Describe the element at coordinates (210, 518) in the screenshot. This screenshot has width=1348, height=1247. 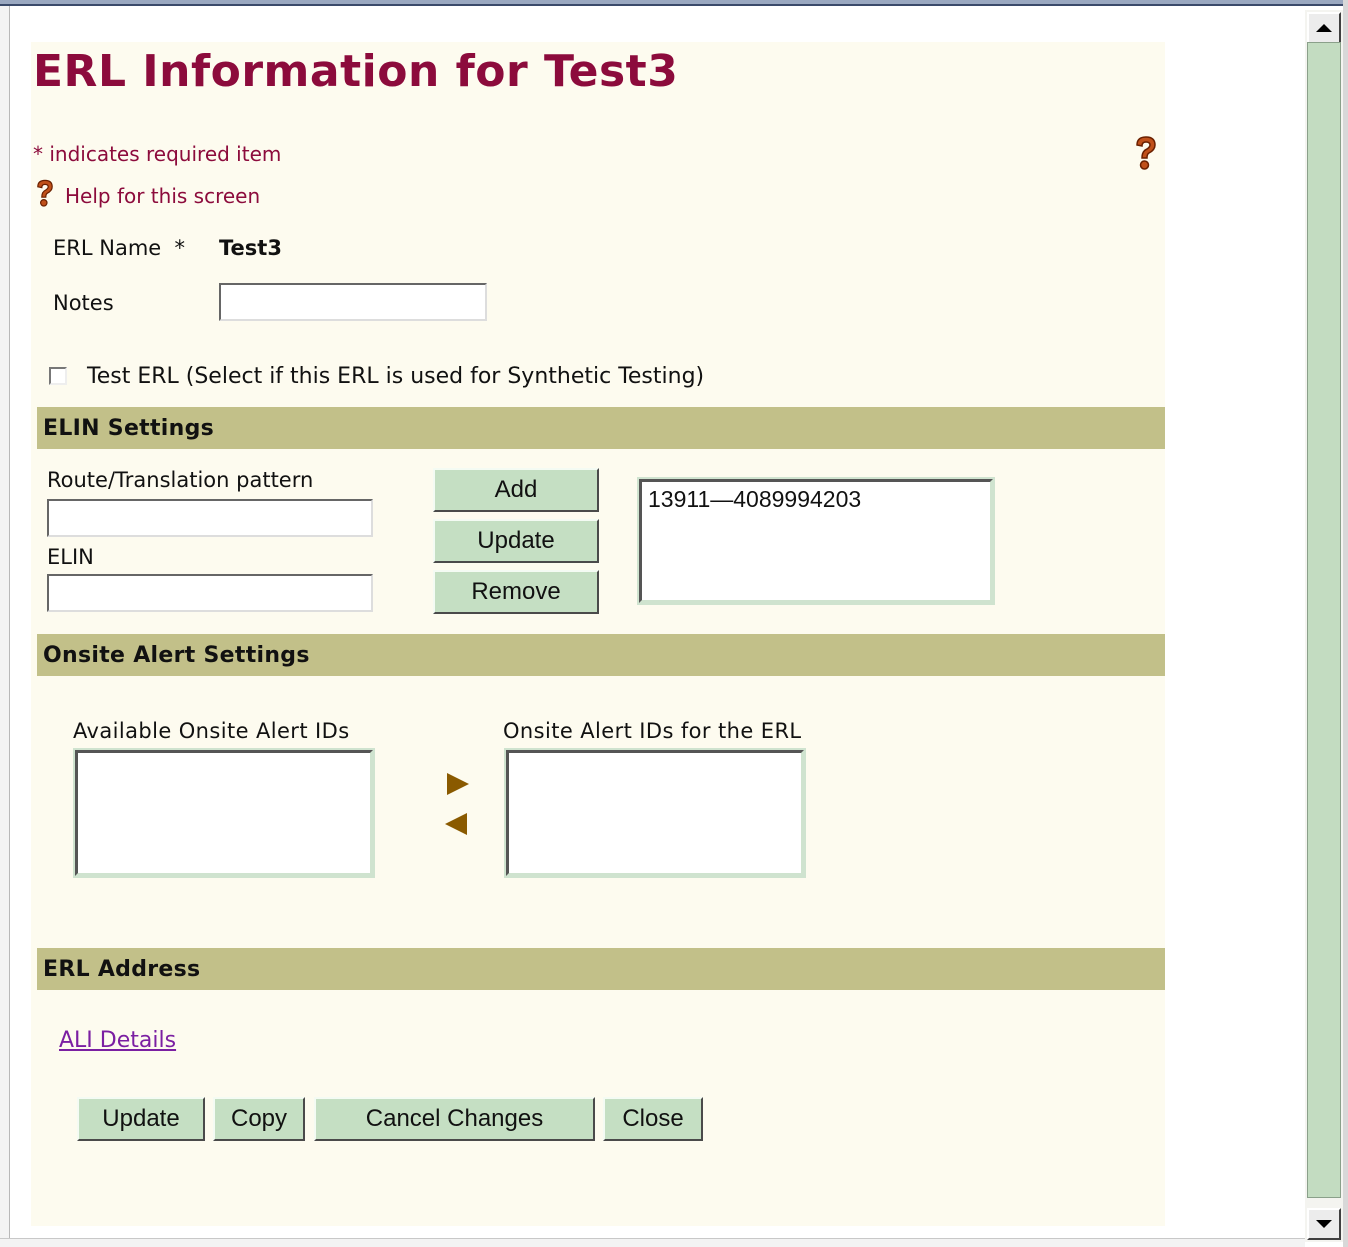
I see `route-pattern-input` at that location.